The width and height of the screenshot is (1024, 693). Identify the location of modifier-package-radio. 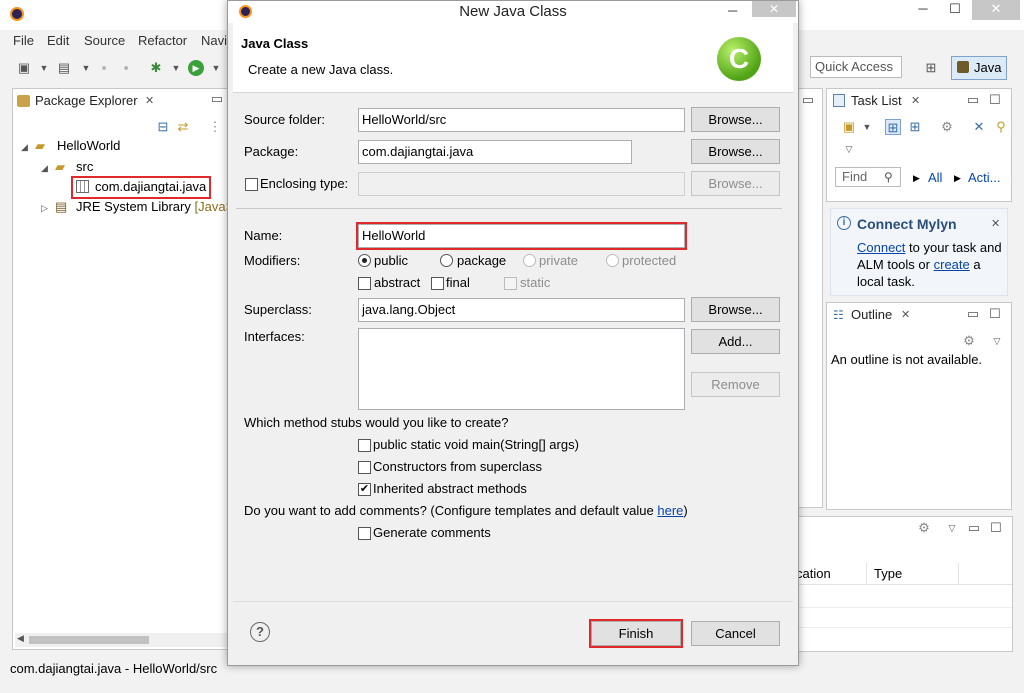
(446, 260).